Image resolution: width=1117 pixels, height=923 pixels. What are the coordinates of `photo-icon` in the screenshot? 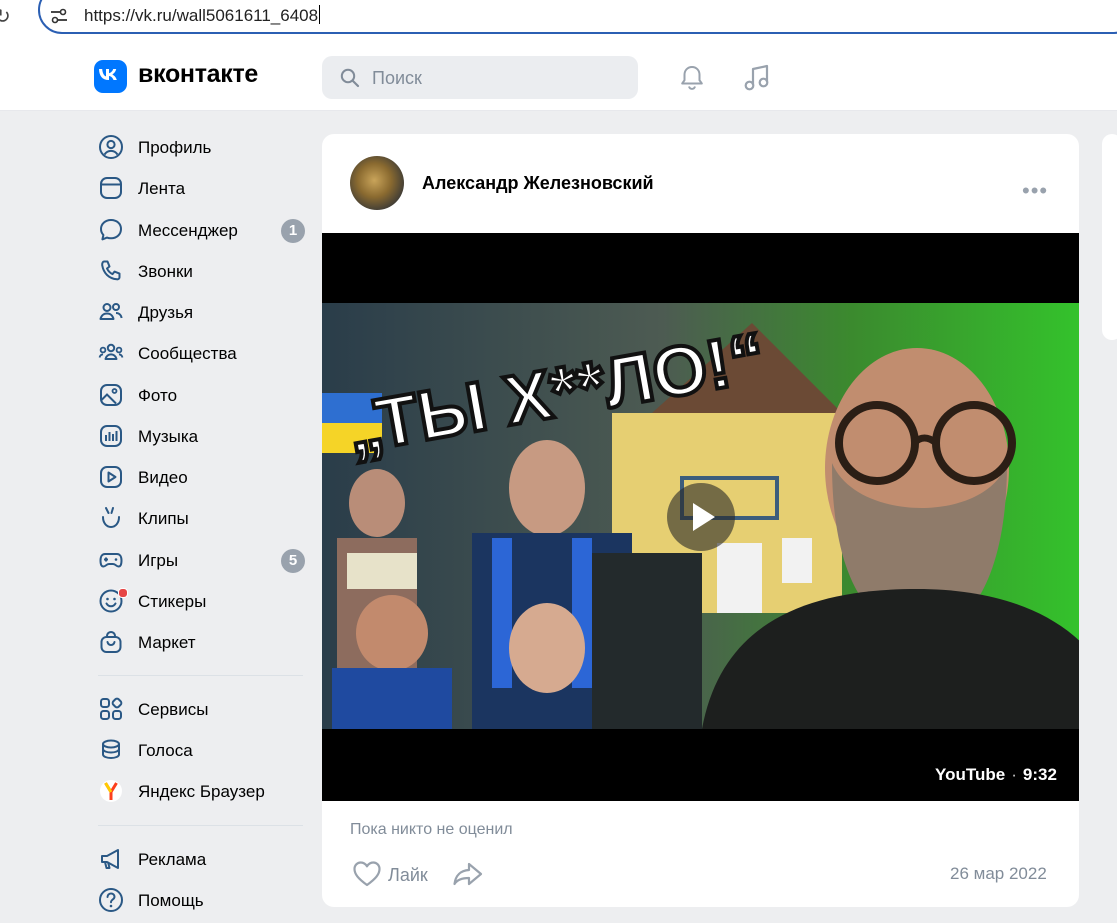 It's located at (111, 395).